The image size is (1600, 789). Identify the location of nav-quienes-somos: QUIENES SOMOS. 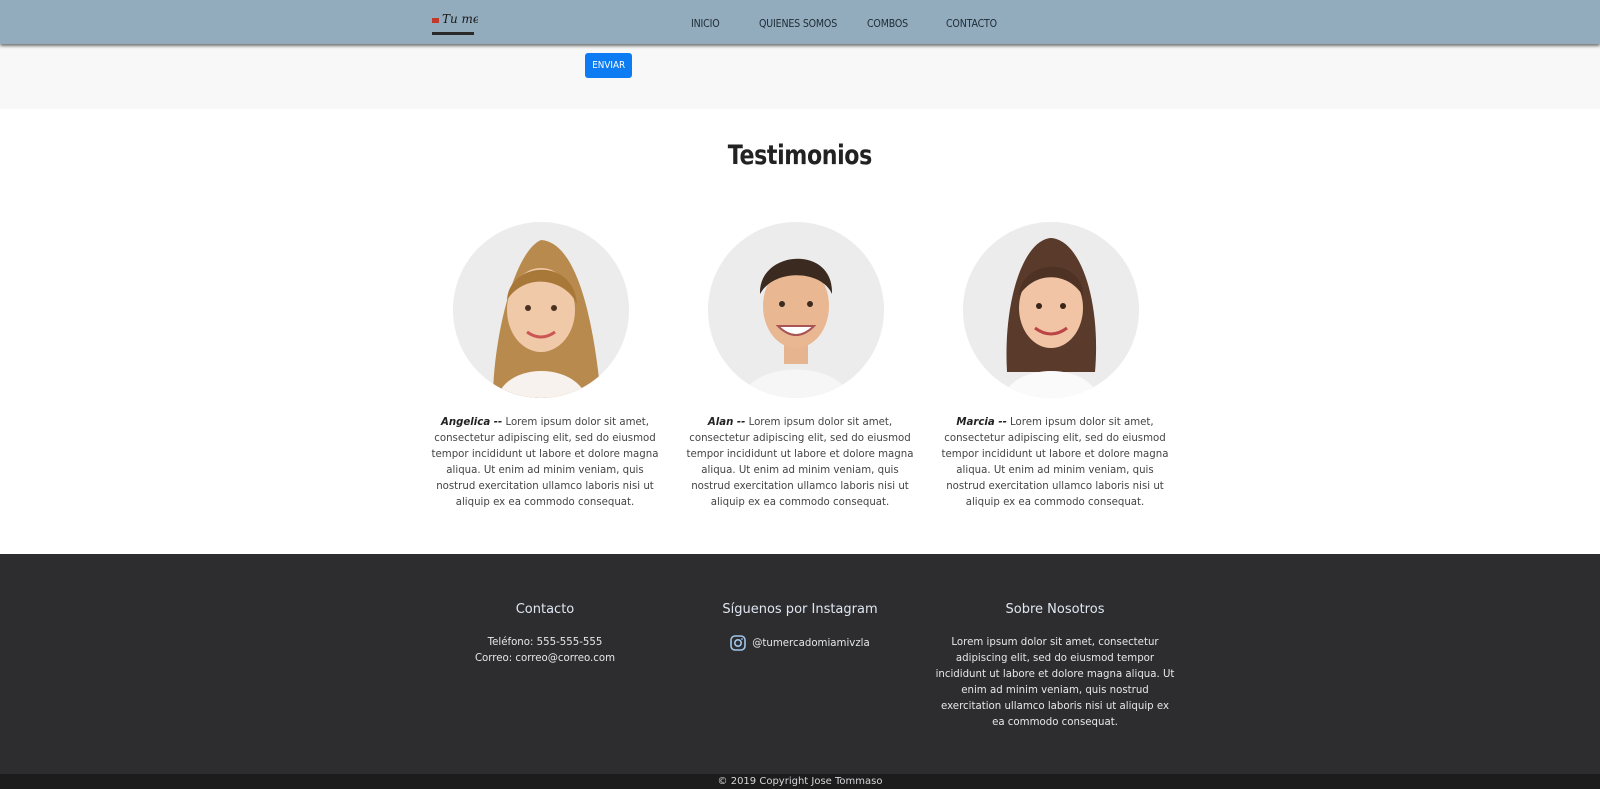
(798, 23).